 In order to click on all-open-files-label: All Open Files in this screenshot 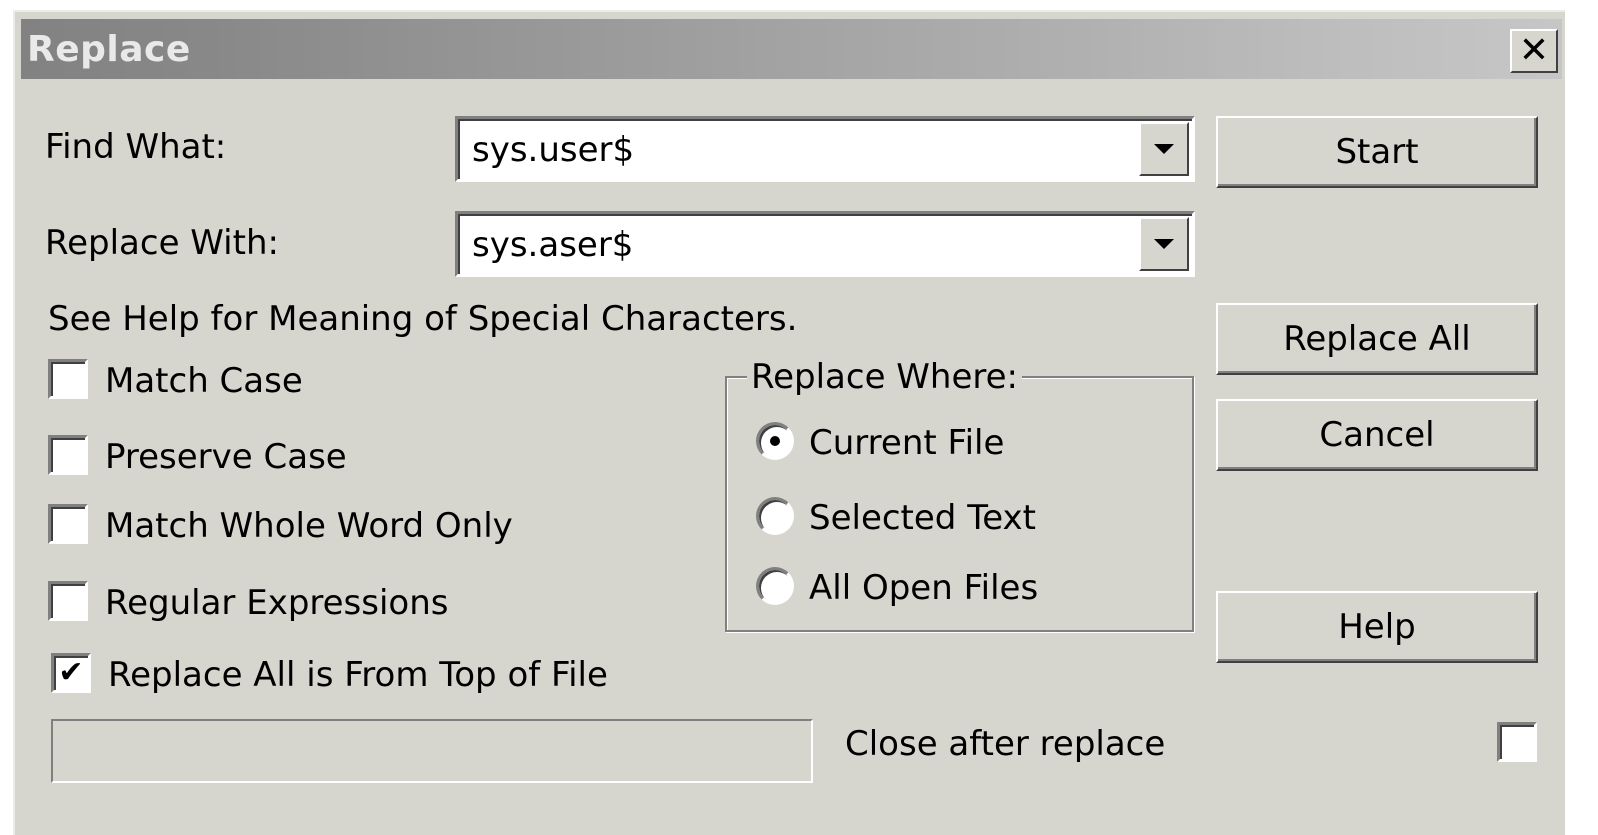, I will do `click(923, 588)`.